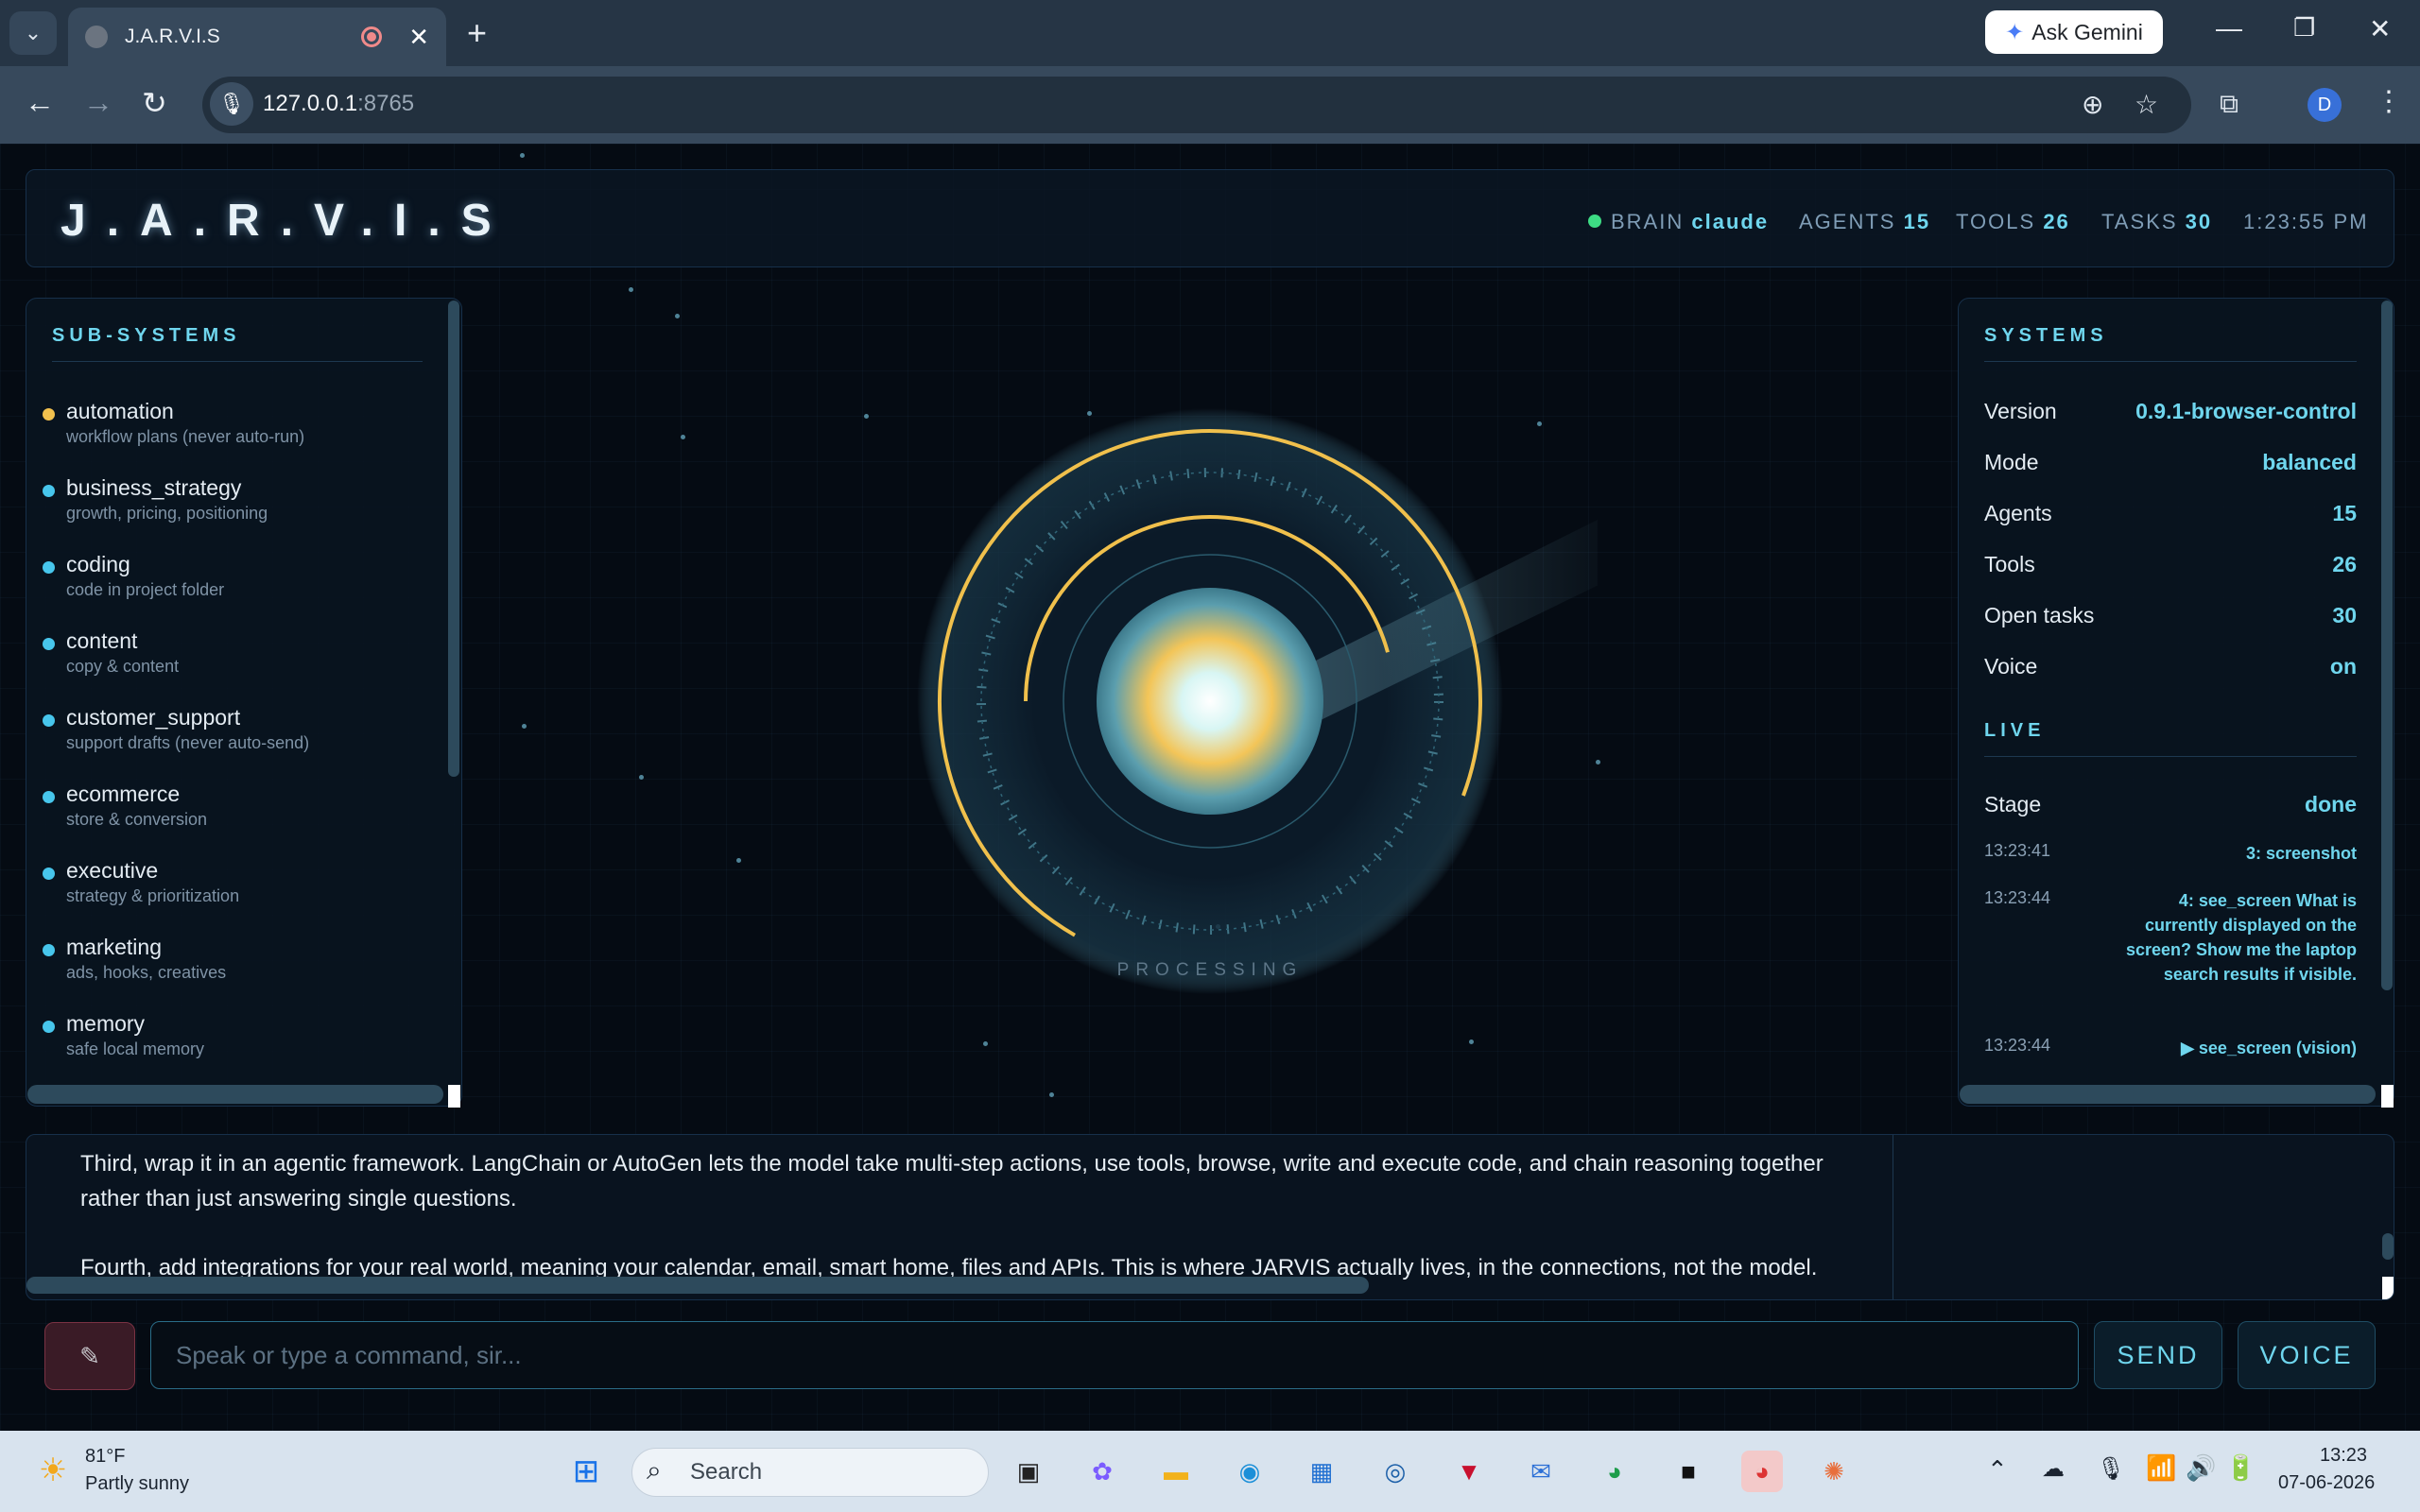 Image resolution: width=2420 pixels, height=1512 pixels. I want to click on tools-stat: TOOLS 26, so click(2013, 222).